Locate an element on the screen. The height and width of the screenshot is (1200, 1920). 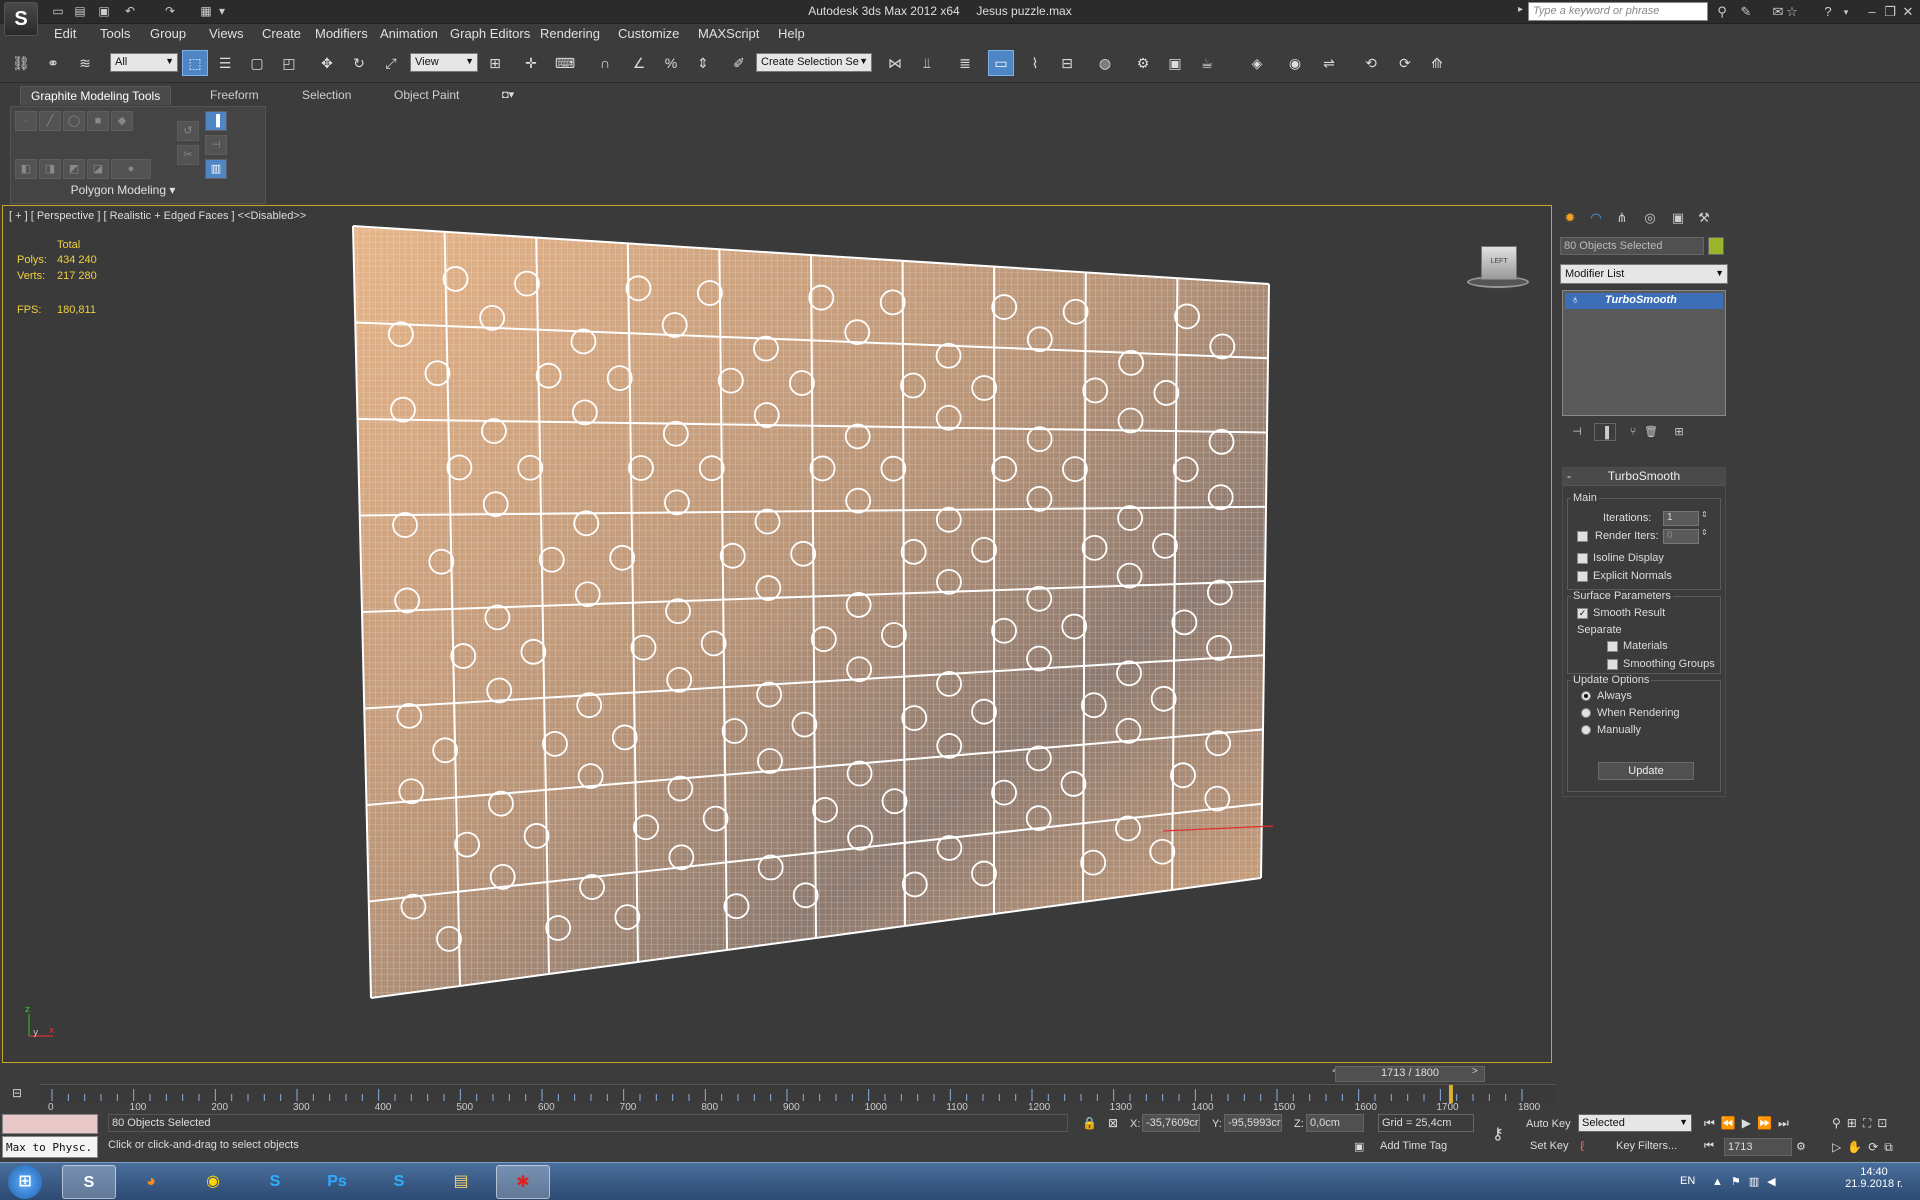
tab-graphite-modeling-tools: Graphite Modeling Tools is located at coordinates (96, 95).